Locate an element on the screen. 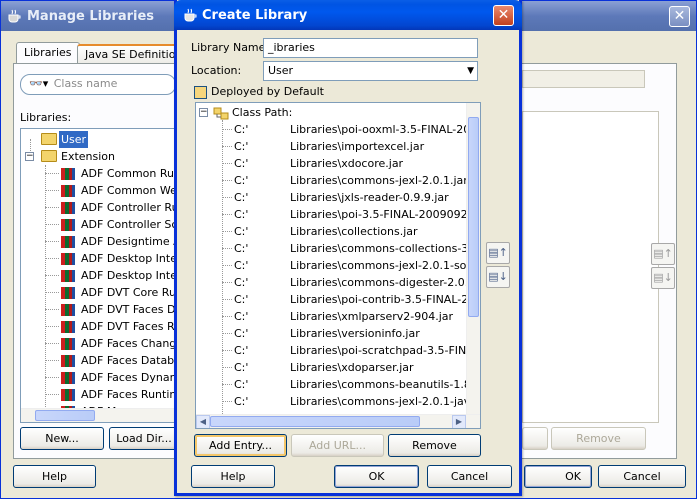 Image resolution: width=697 pixels, height=499 pixels. remove-entry-button: Remove is located at coordinates (434, 445).